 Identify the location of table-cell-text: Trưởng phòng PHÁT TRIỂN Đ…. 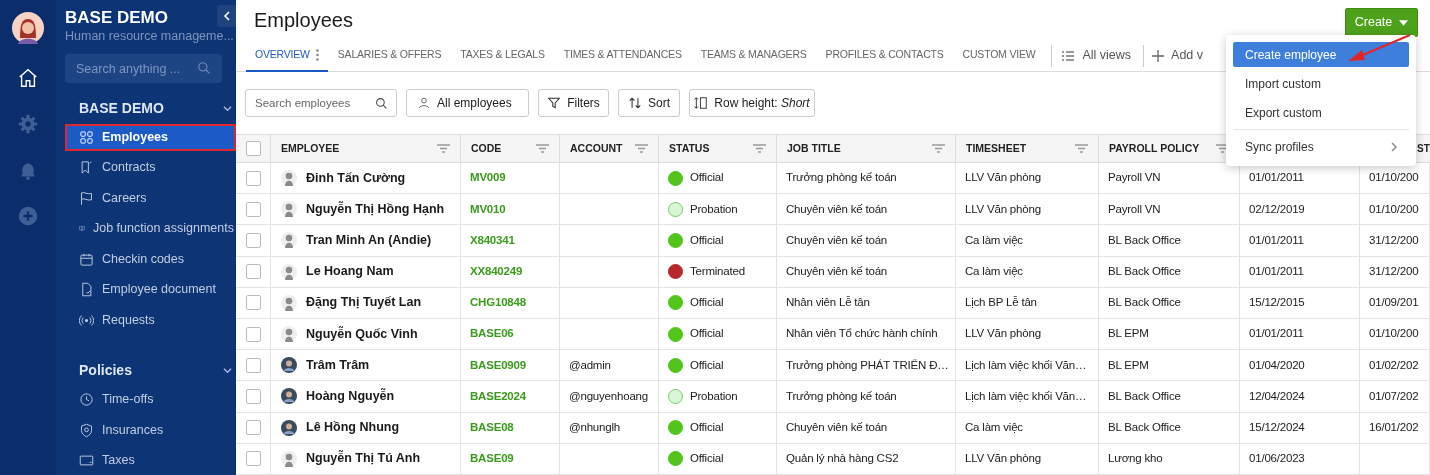
(867, 365).